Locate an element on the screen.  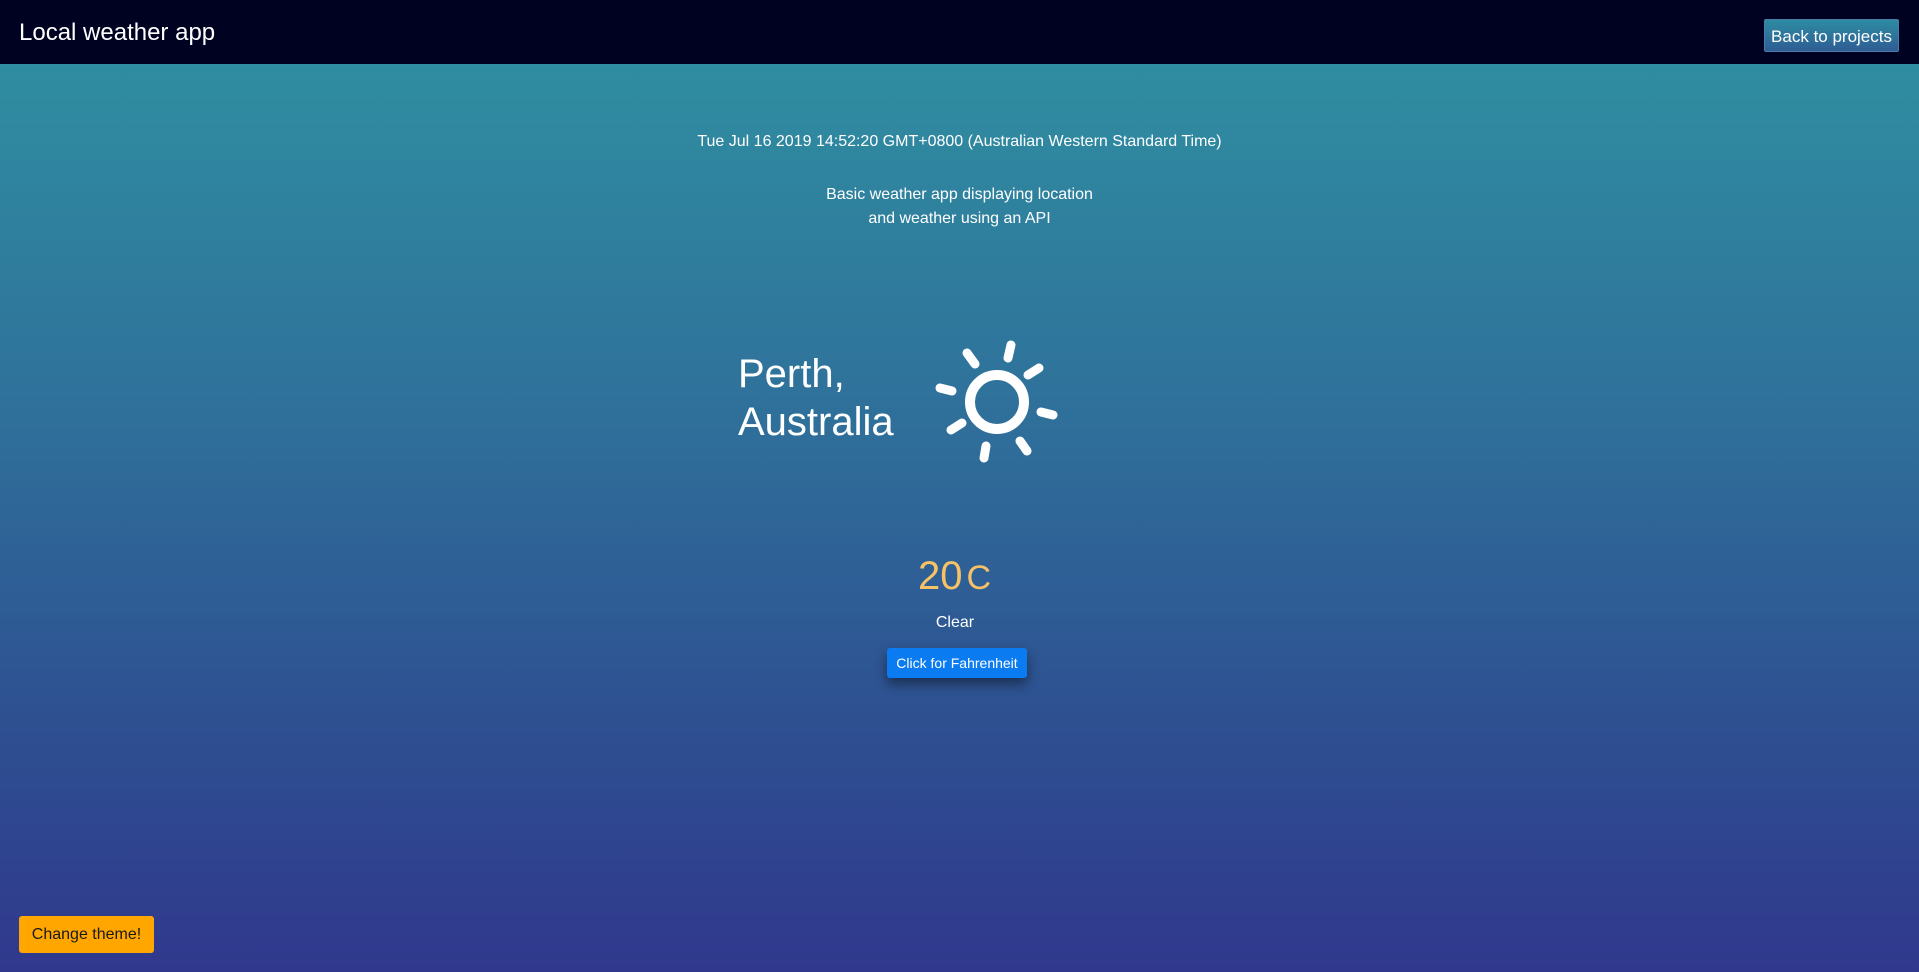
temperature-value: 20 is located at coordinates (940, 576).